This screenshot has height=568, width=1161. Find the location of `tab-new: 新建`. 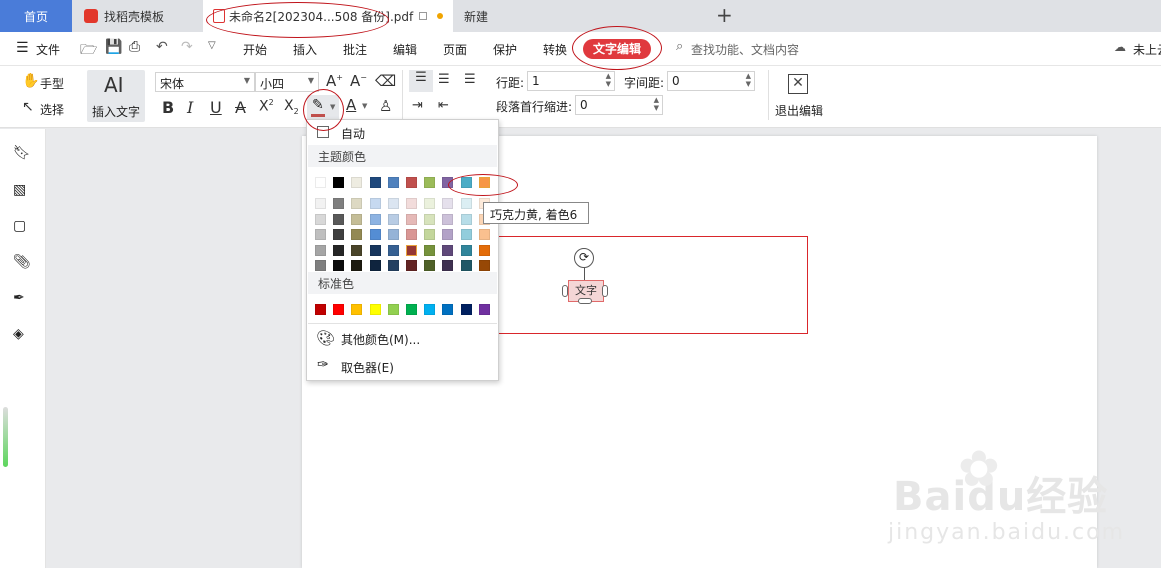

tab-new: 新建 is located at coordinates (580, 16).